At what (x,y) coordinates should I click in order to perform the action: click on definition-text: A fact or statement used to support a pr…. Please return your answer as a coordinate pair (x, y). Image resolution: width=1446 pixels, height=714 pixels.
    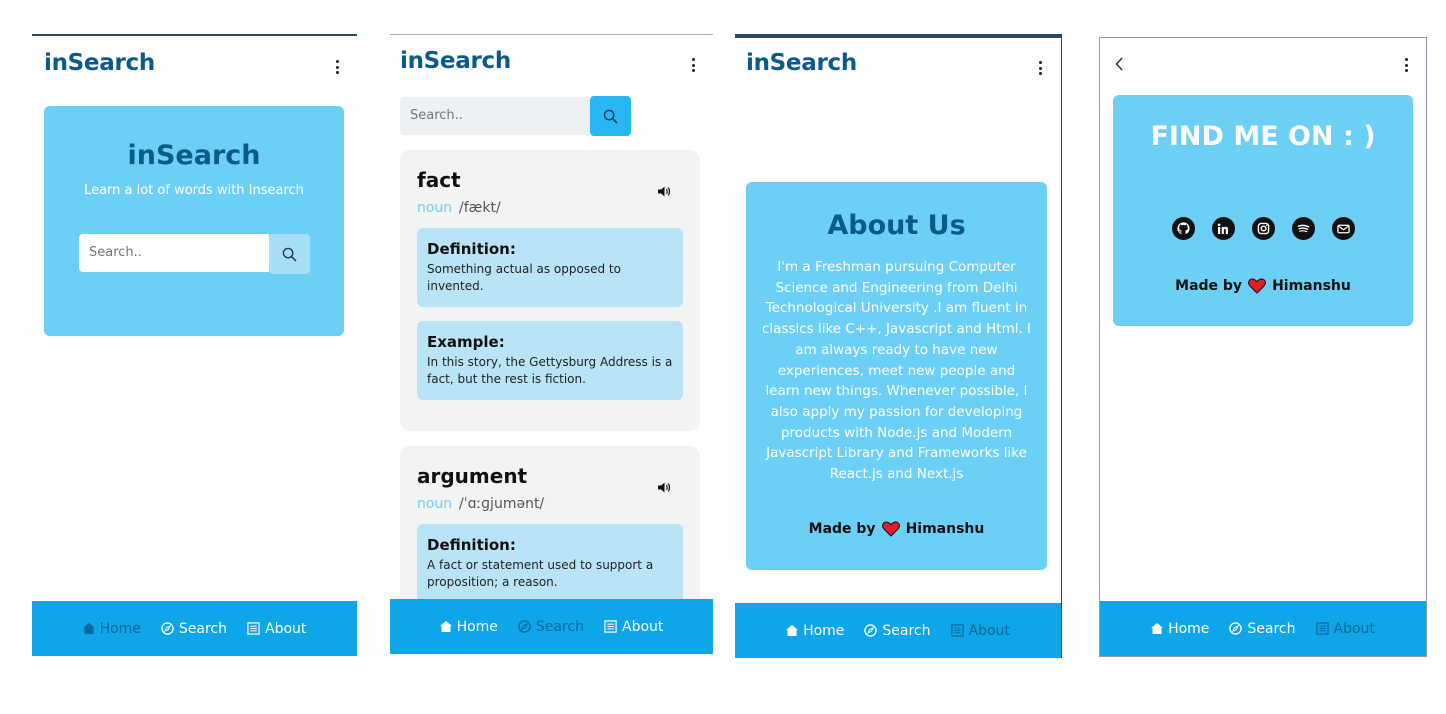
    Looking at the image, I should click on (540, 573).